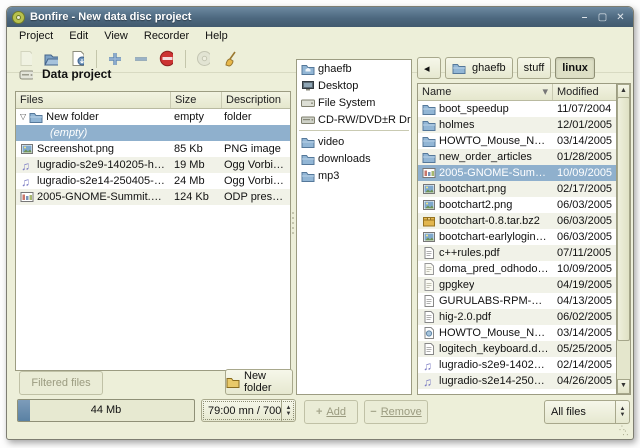 Image resolution: width=640 pixels, height=448 pixels. I want to click on places-item-desktop: Desktop, so click(354, 85).